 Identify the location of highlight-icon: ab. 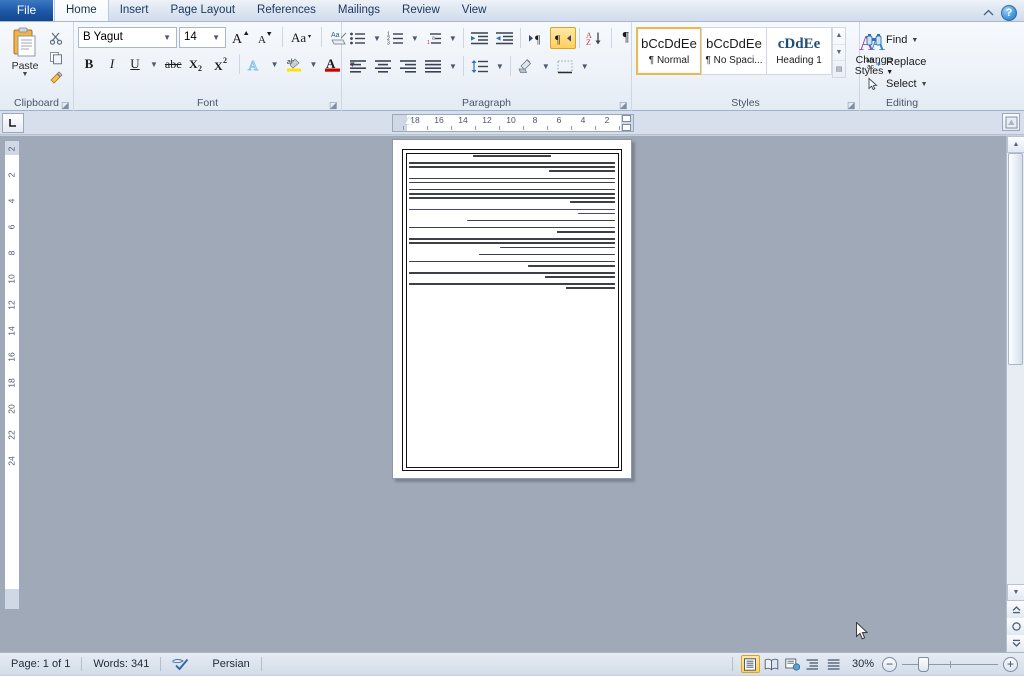
(294, 64).